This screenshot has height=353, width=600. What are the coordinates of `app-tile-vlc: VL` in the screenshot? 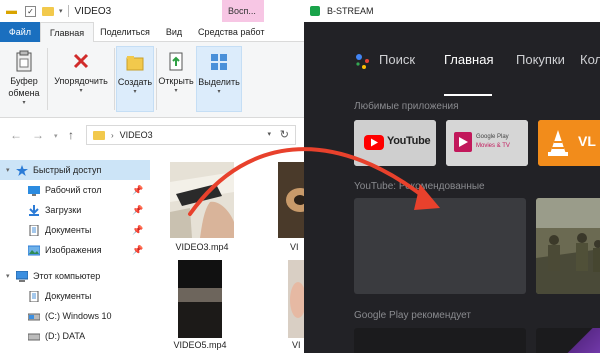 It's located at (569, 143).